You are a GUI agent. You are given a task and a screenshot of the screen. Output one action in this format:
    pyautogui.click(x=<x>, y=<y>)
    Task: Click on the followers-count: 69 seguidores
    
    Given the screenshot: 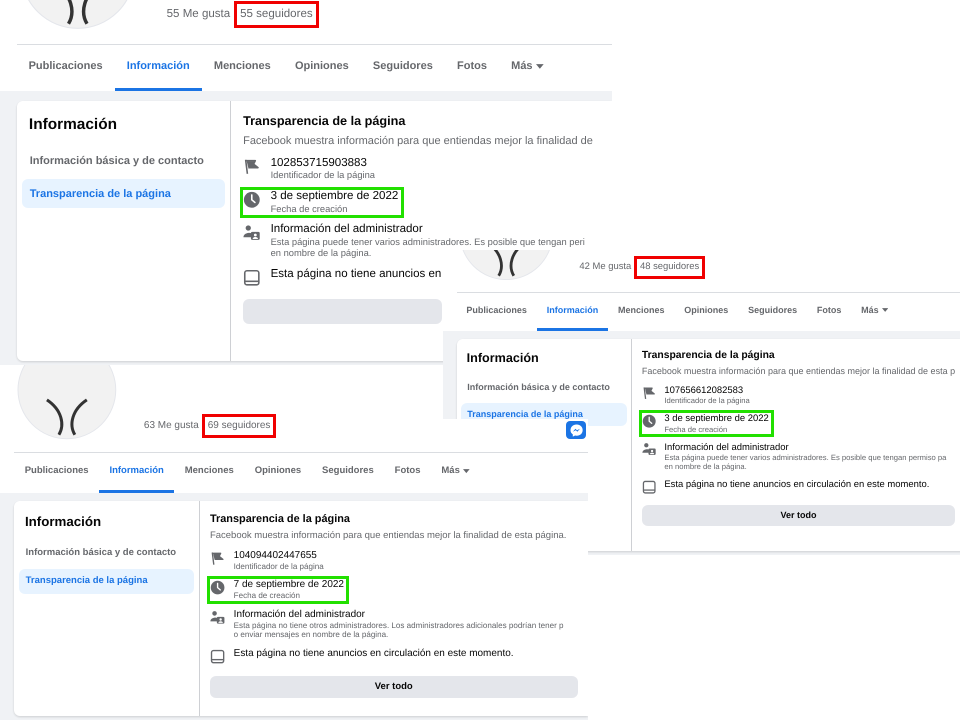 What is the action you would take?
    pyautogui.click(x=239, y=426)
    